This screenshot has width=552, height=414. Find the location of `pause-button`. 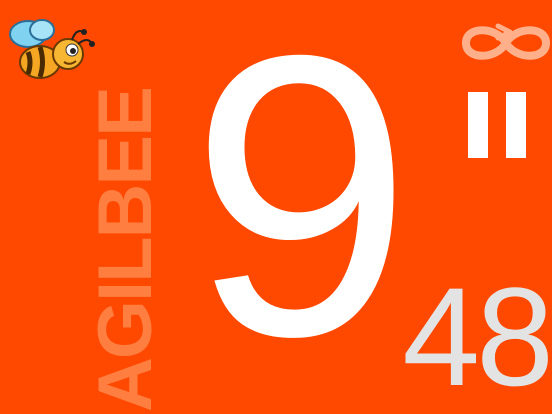

pause-button is located at coordinates (500, 127).